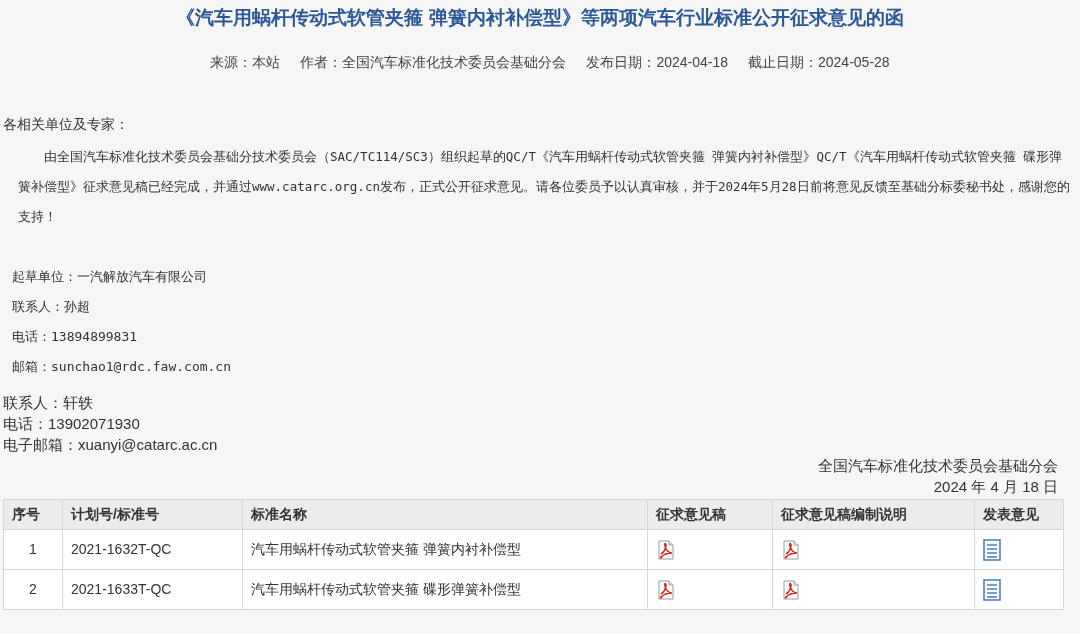 The height and width of the screenshot is (634, 1080). What do you see at coordinates (152, 549) in the screenshot?
I see `table-cell: 2021-1632T-QC` at bounding box center [152, 549].